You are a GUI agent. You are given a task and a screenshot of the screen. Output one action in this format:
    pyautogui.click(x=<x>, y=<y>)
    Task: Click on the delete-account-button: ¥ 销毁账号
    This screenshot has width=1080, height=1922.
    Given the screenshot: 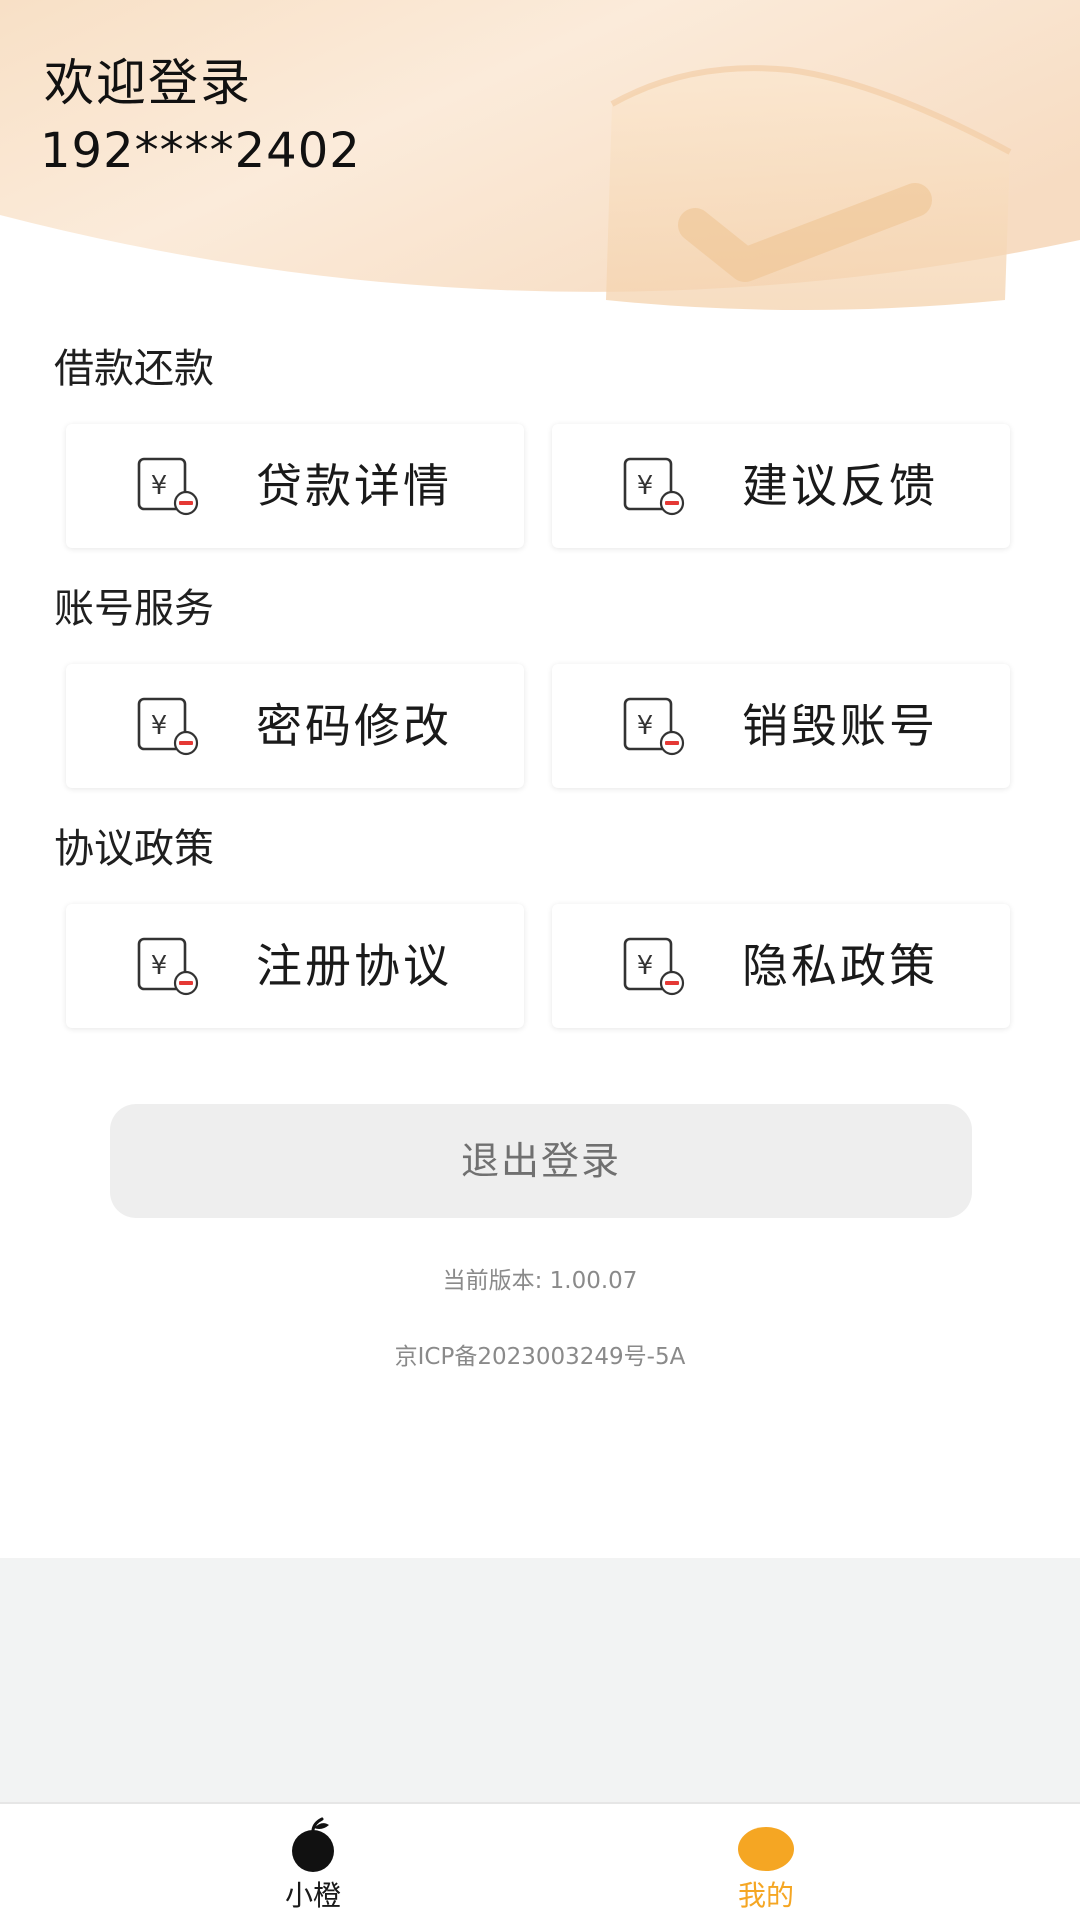 What is the action you would take?
    pyautogui.click(x=781, y=726)
    